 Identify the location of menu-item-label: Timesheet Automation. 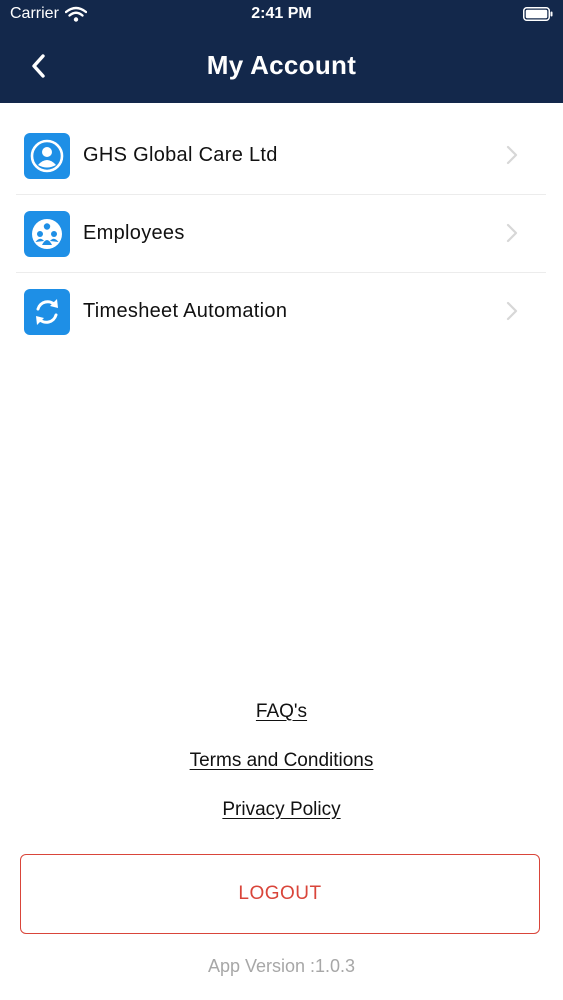
(185, 311).